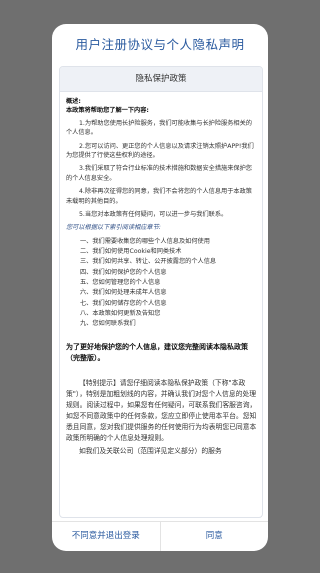  I want to click on toc-item: 四、我们如何保护您的个人信息, so click(161, 273).